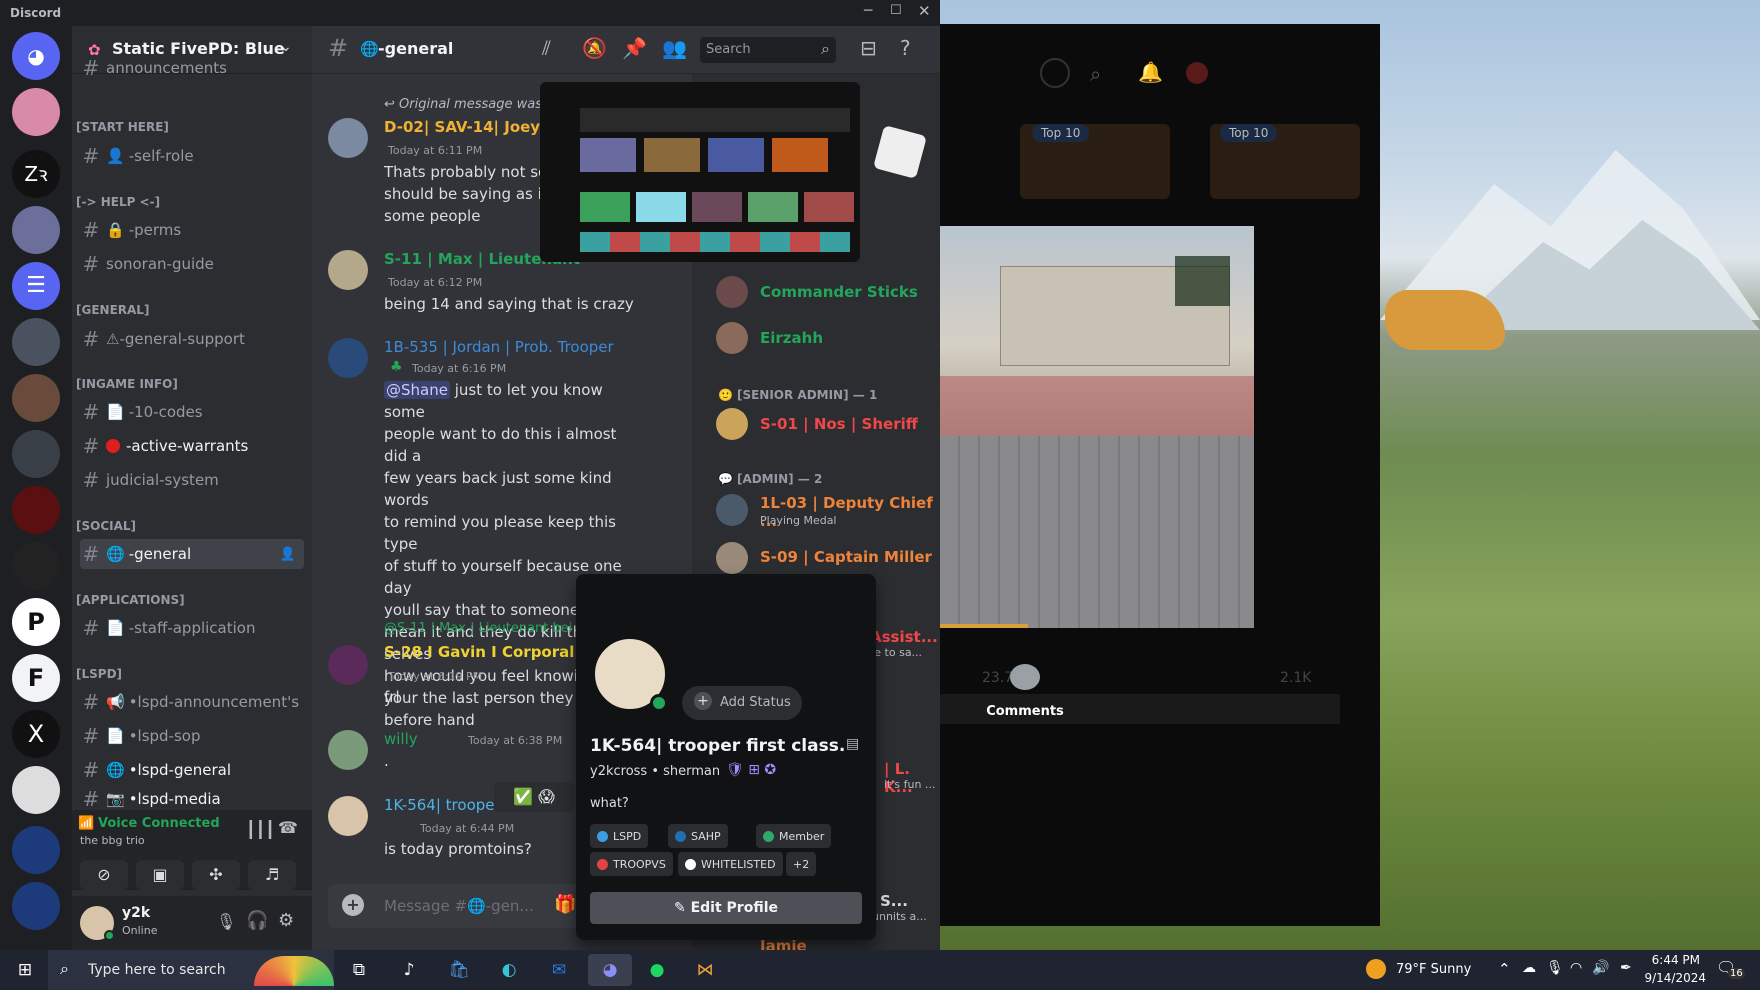  I want to click on task-view-icon: ⧉, so click(359, 970).